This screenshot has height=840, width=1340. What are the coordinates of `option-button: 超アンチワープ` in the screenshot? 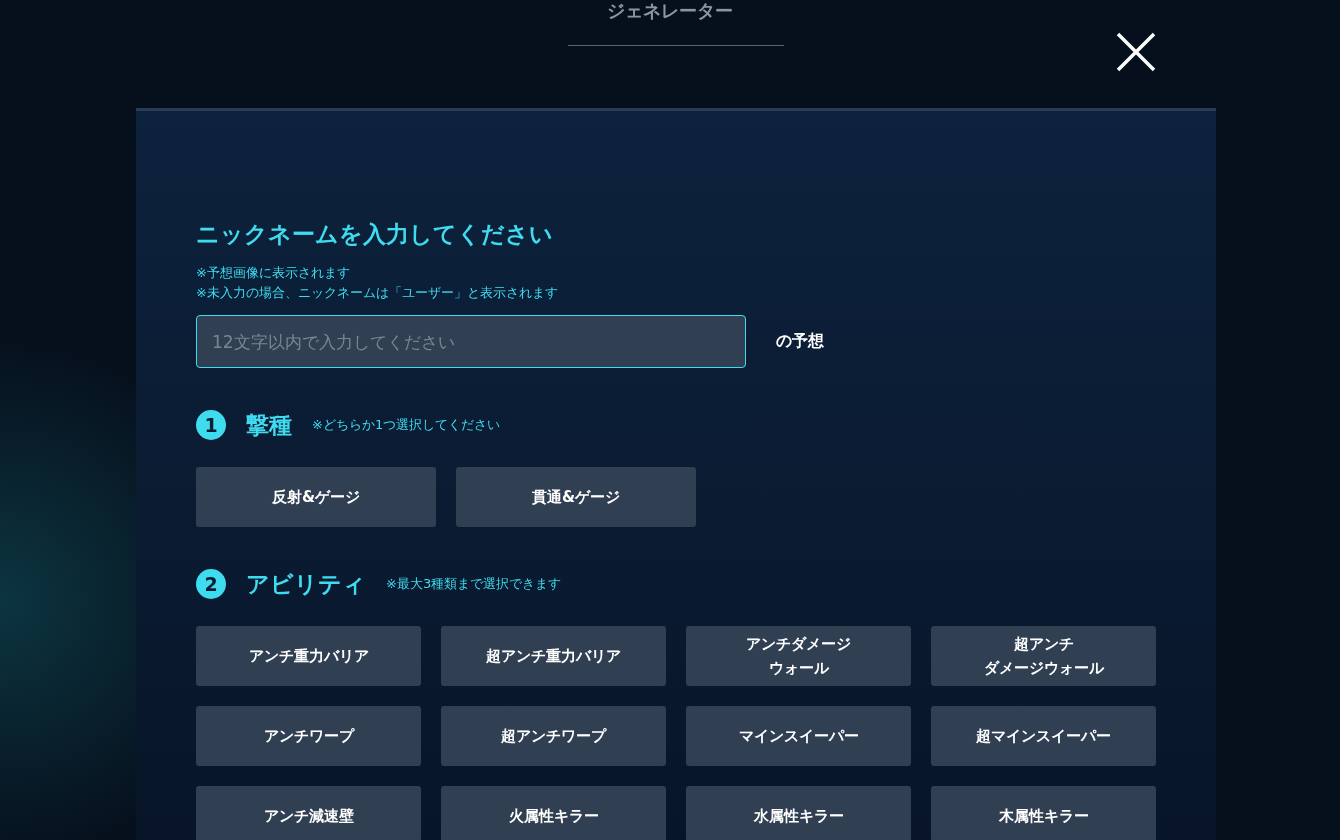 It's located at (553, 736).